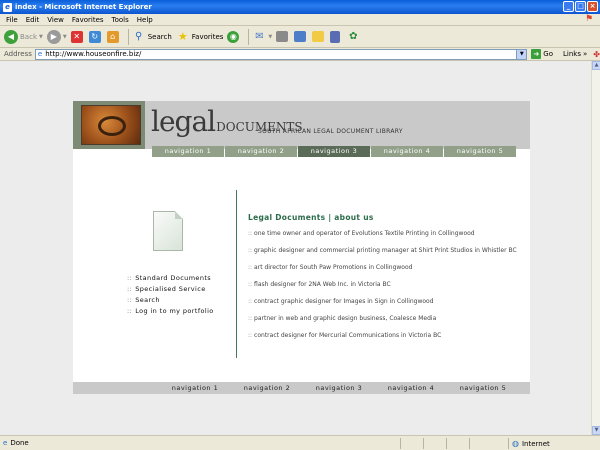  I want to click on top-nav-1: navigation 1, so click(188, 151).